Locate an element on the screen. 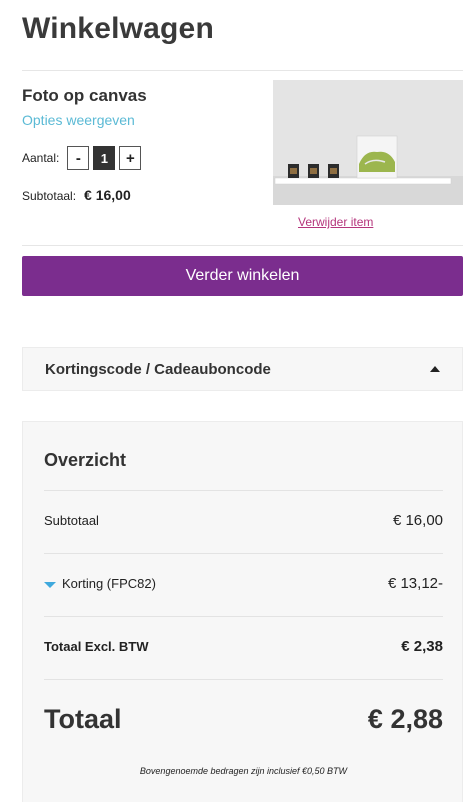 The width and height of the screenshot is (475, 802). coupon-accordion: Kortingscode / Cadeauboncode is located at coordinates (242, 369).